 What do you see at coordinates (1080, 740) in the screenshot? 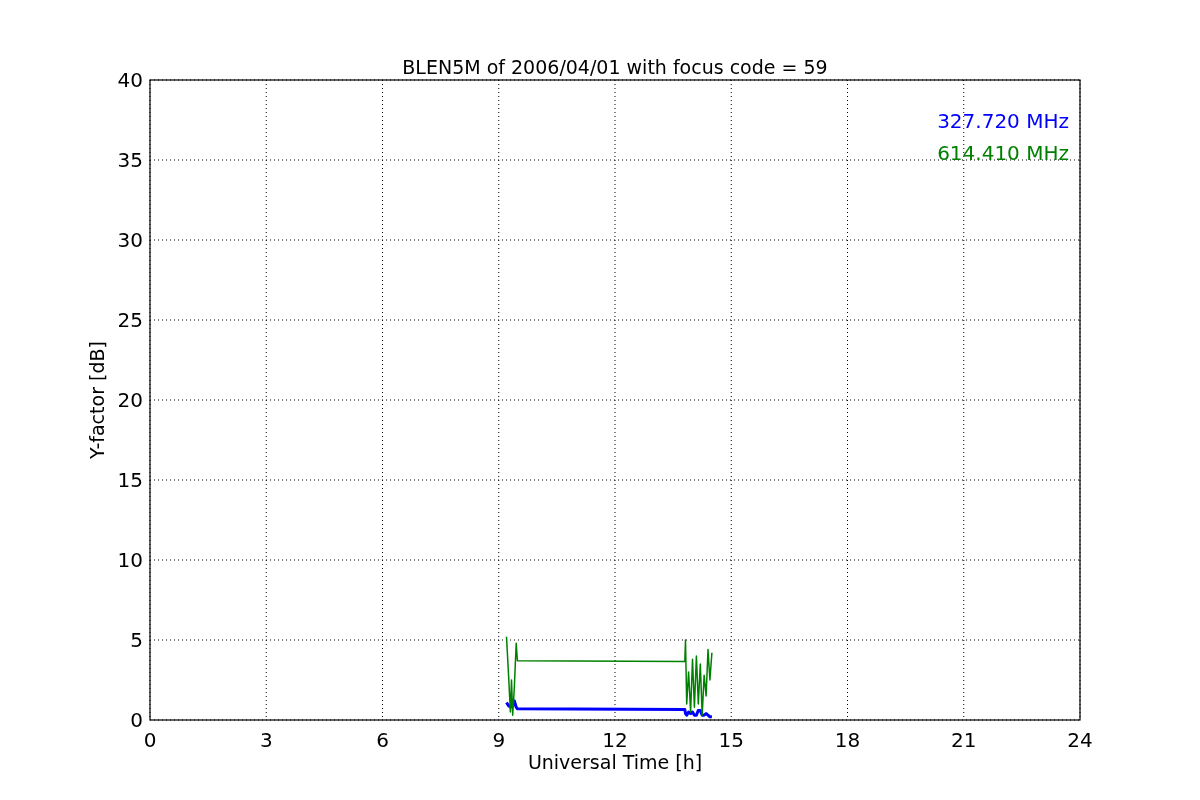
I see `x-tick-label: 24` at bounding box center [1080, 740].